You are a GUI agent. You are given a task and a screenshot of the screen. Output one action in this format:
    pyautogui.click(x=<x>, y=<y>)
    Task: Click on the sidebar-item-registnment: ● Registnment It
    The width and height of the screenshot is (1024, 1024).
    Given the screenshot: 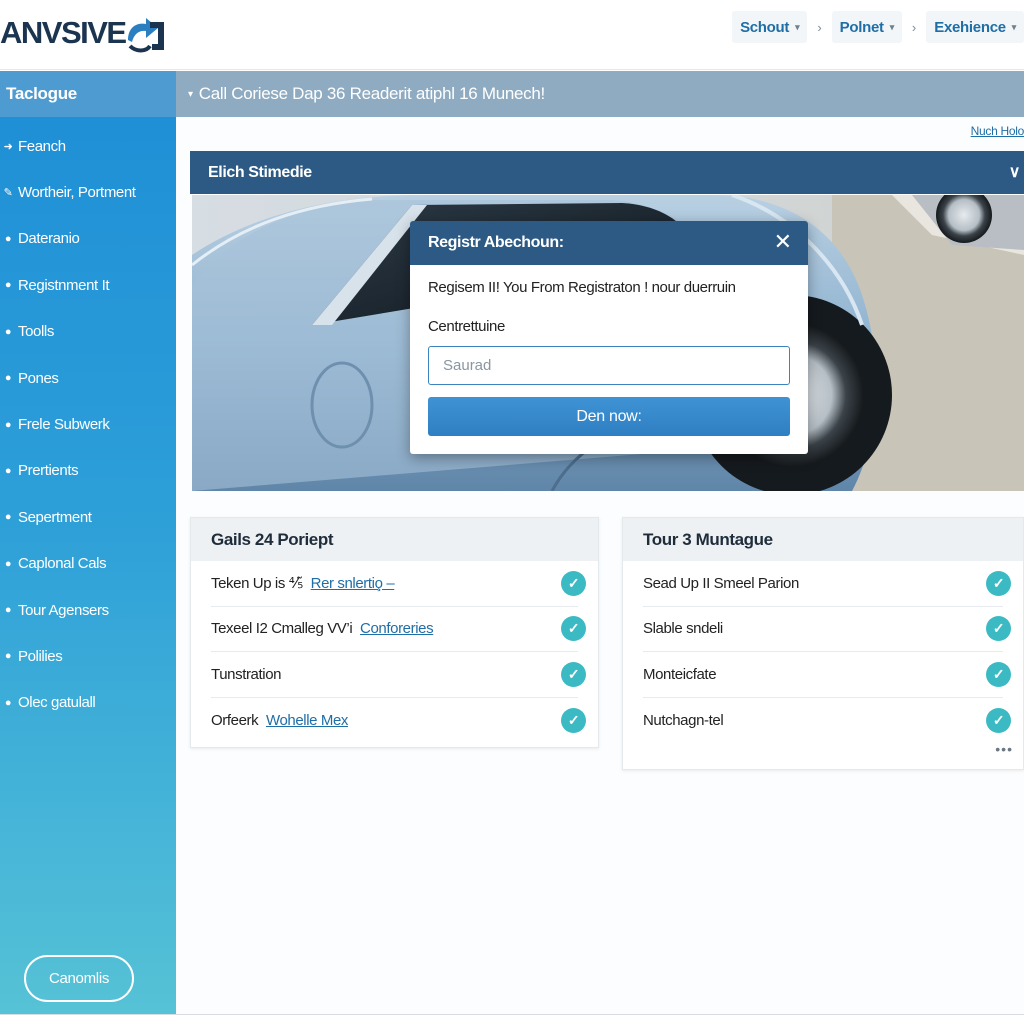 What is the action you would take?
    pyautogui.click(x=88, y=285)
    